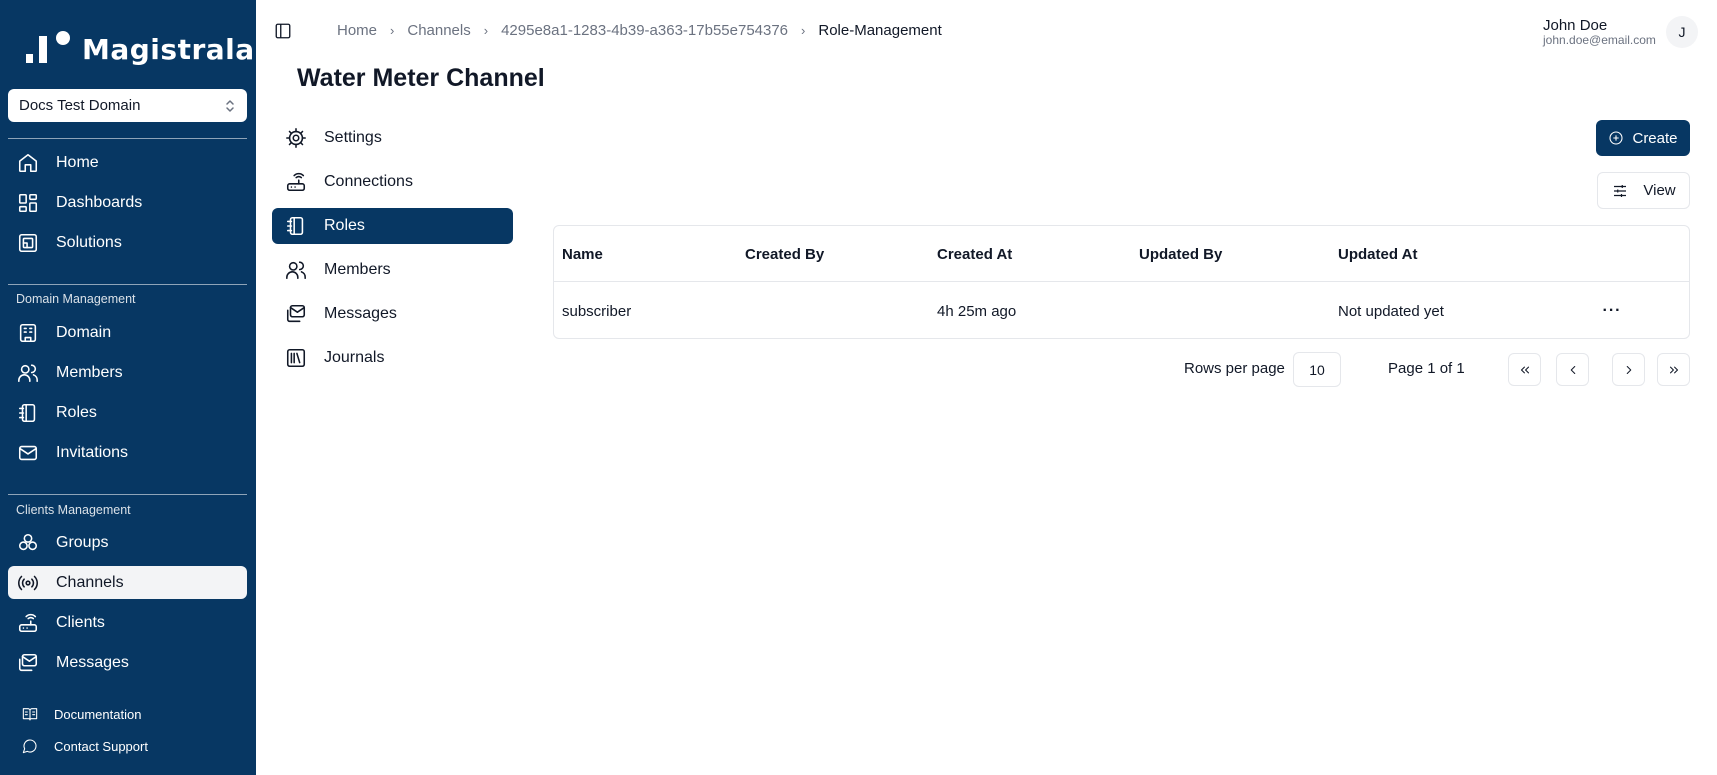  I want to click on column-header-name: Name, so click(582, 254).